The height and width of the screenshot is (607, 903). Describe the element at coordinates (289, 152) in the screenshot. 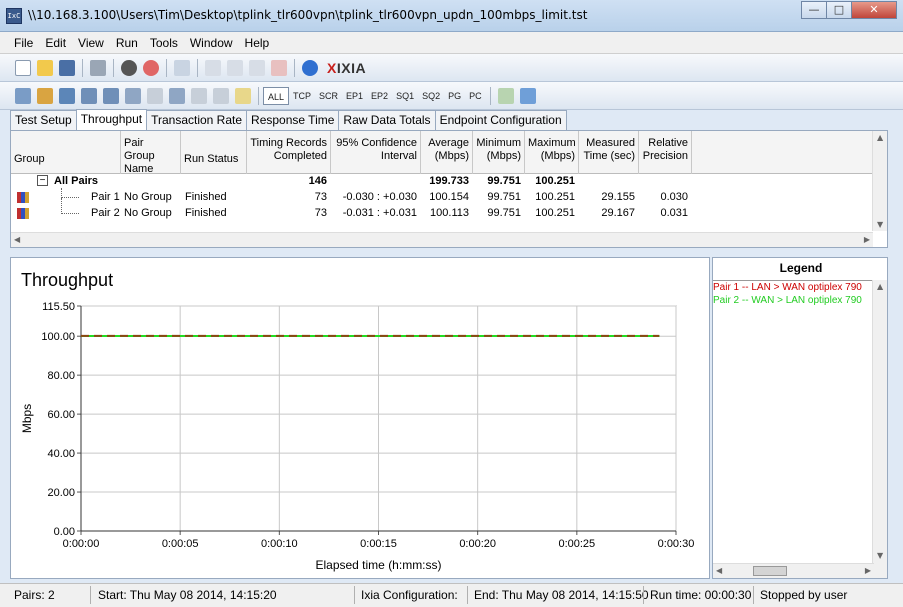

I see `col-timing-records: Timing Records Completed` at that location.